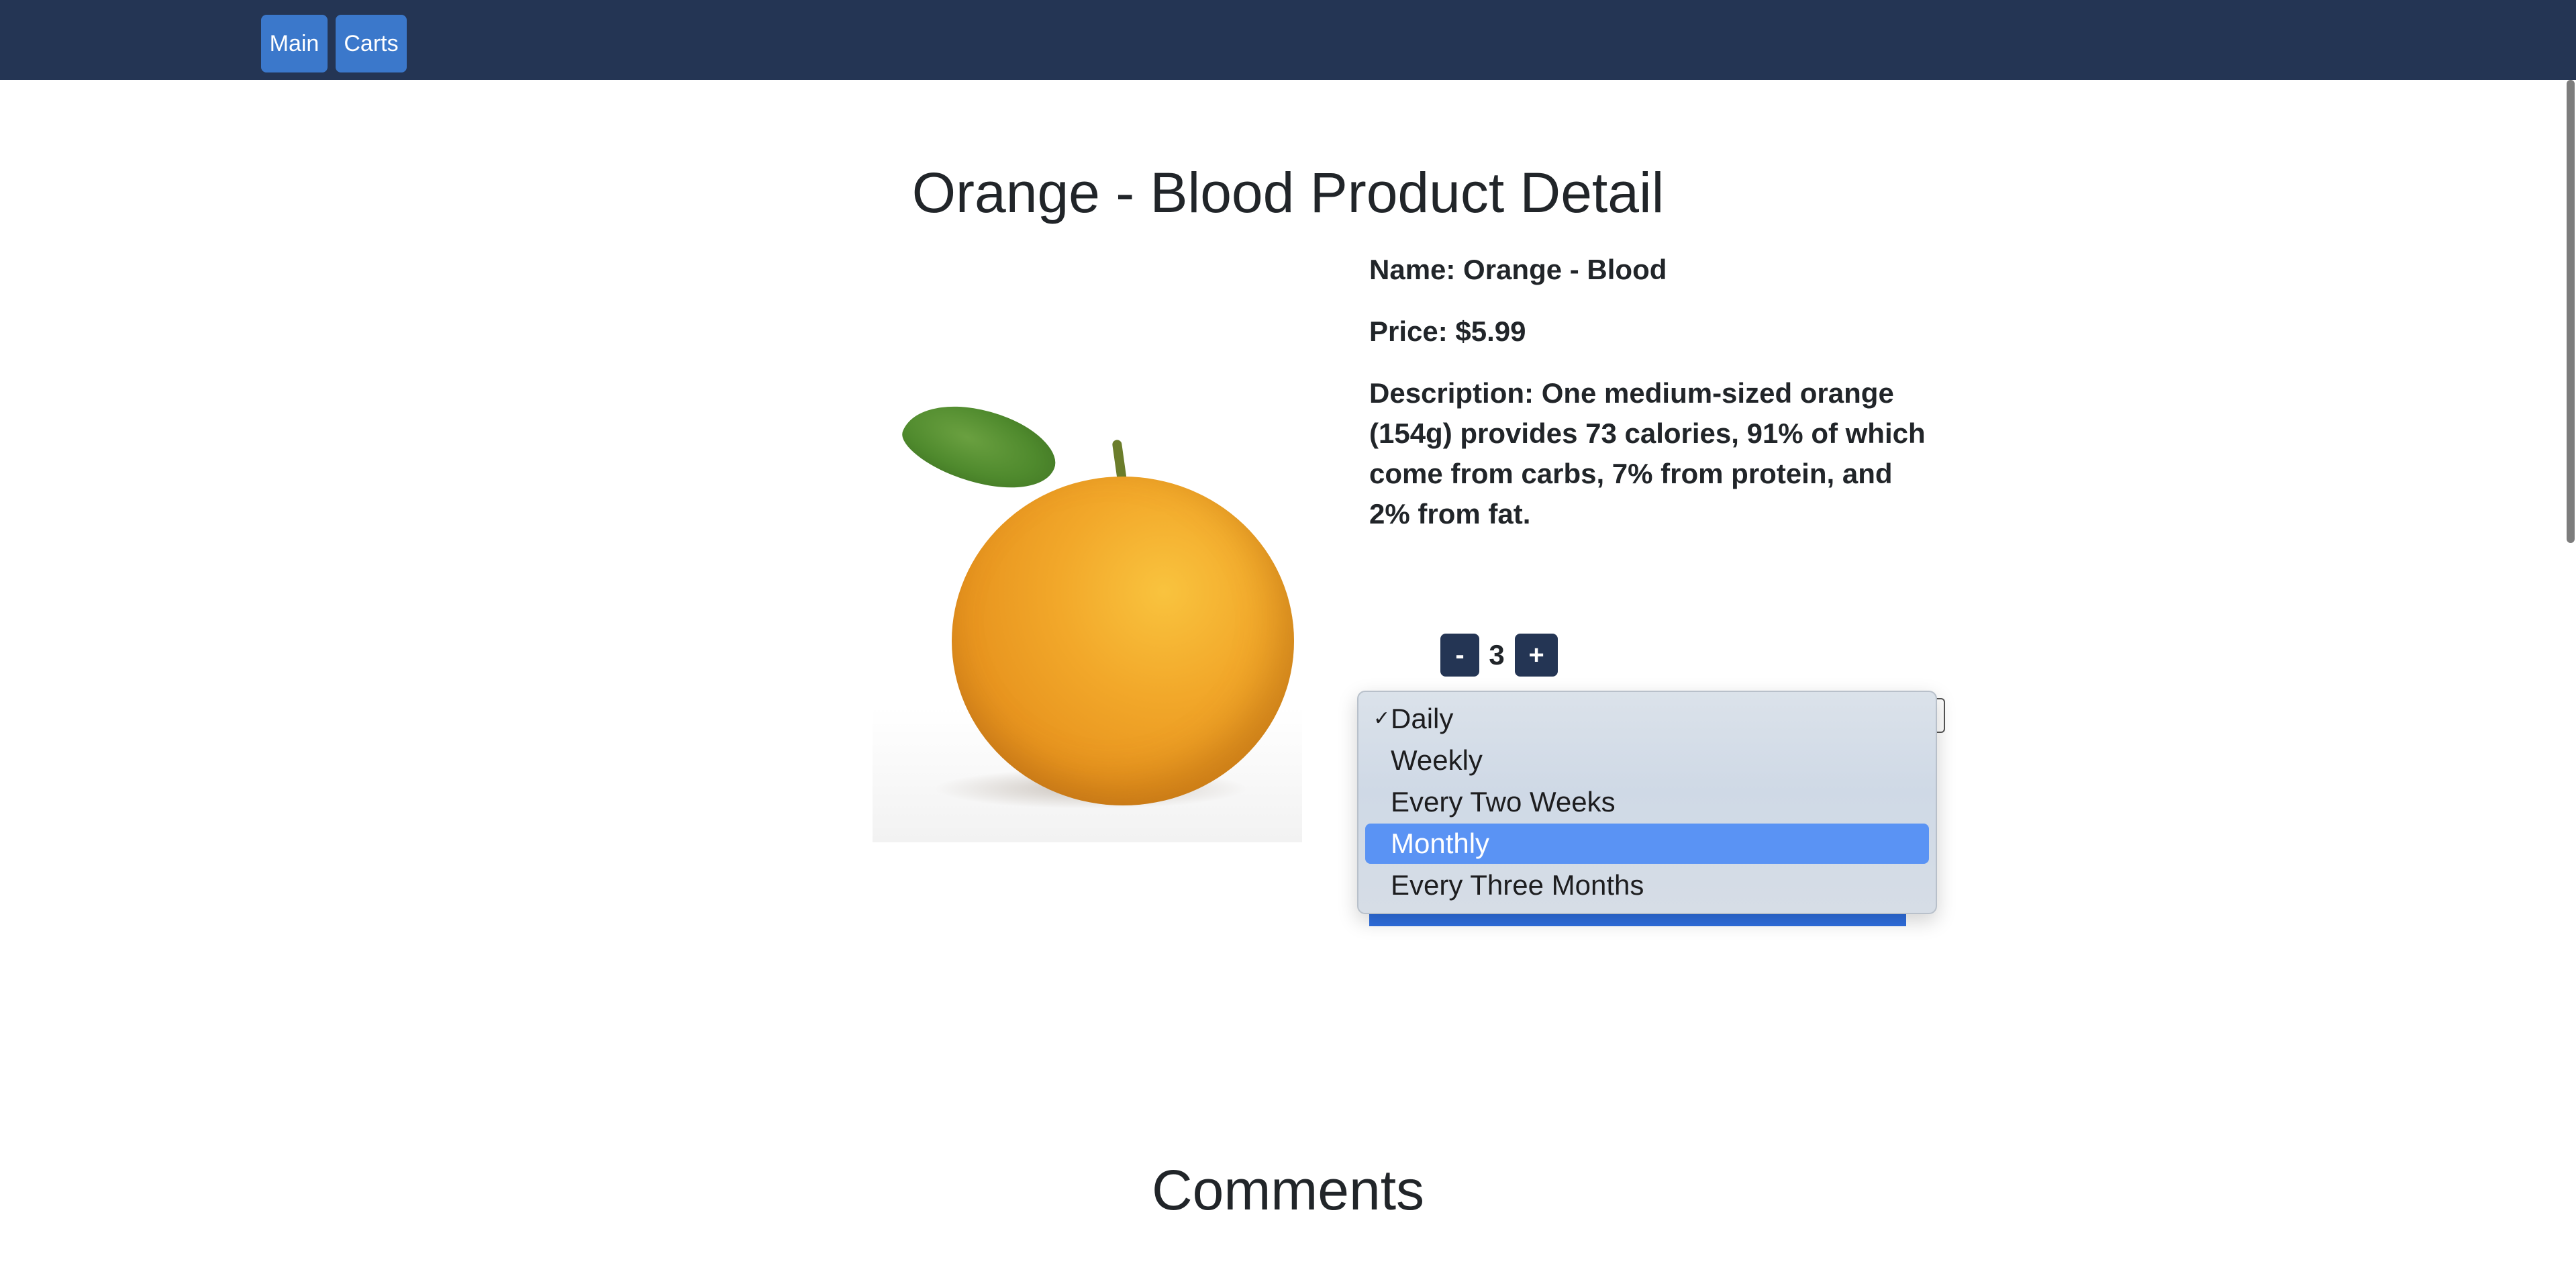  I want to click on orange-fruit, so click(1123, 641).